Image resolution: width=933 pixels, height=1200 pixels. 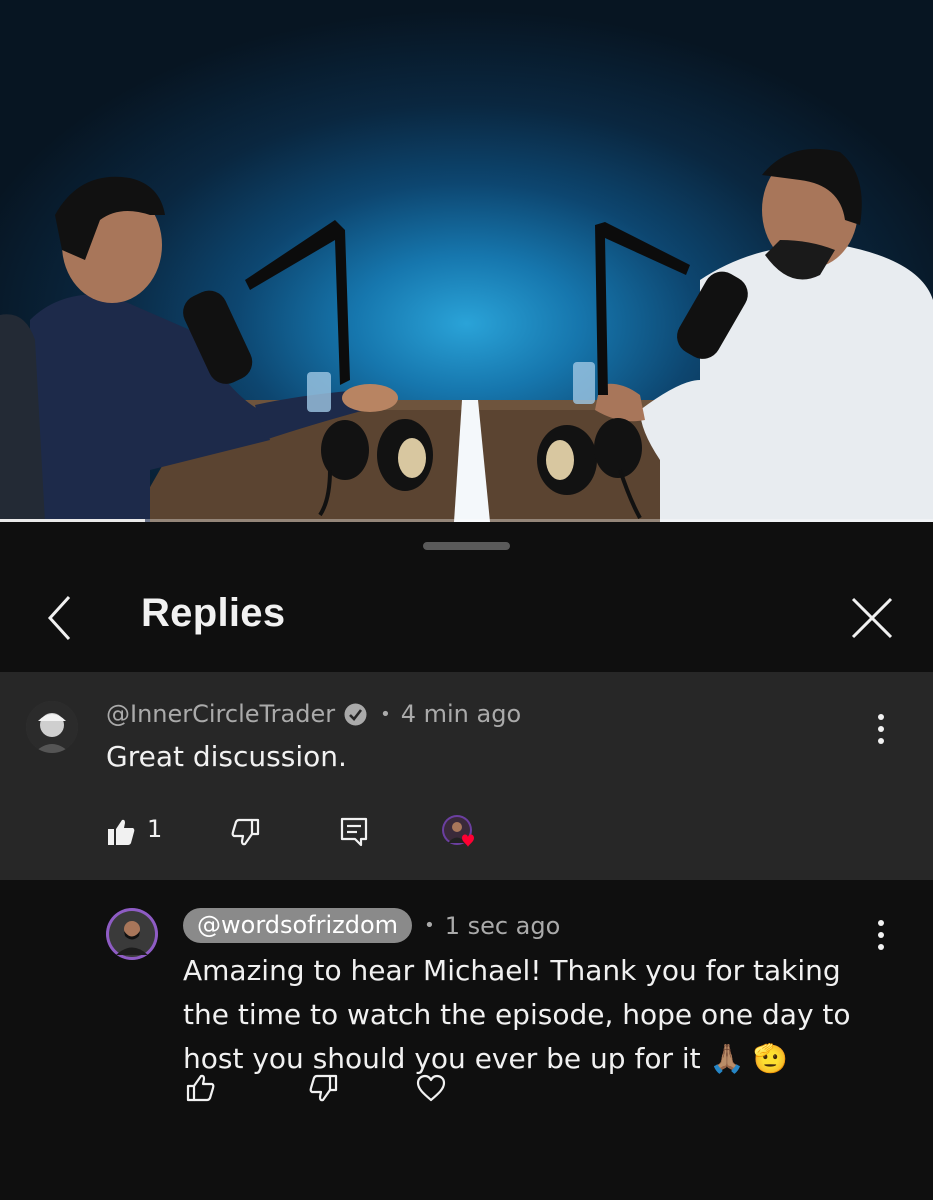 What do you see at coordinates (466, 546) in the screenshot?
I see `drag-handle` at bounding box center [466, 546].